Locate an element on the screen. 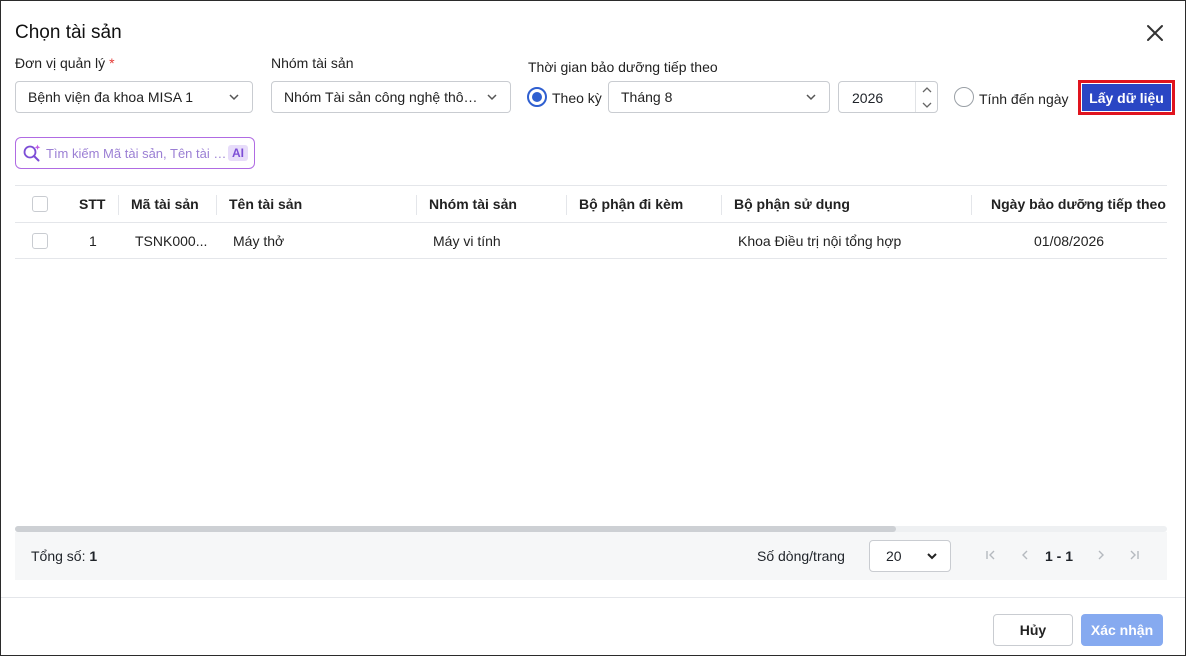  col-asset-group: Nhóm tài sản is located at coordinates (473, 204).